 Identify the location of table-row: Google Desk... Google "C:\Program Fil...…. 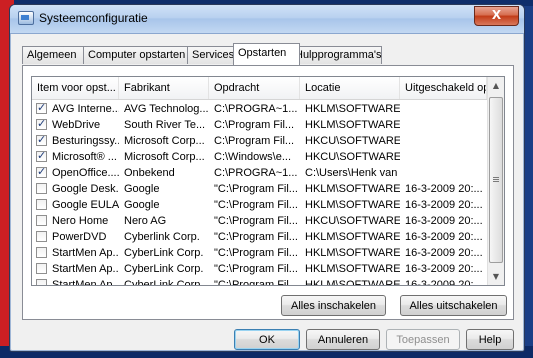
(259, 189).